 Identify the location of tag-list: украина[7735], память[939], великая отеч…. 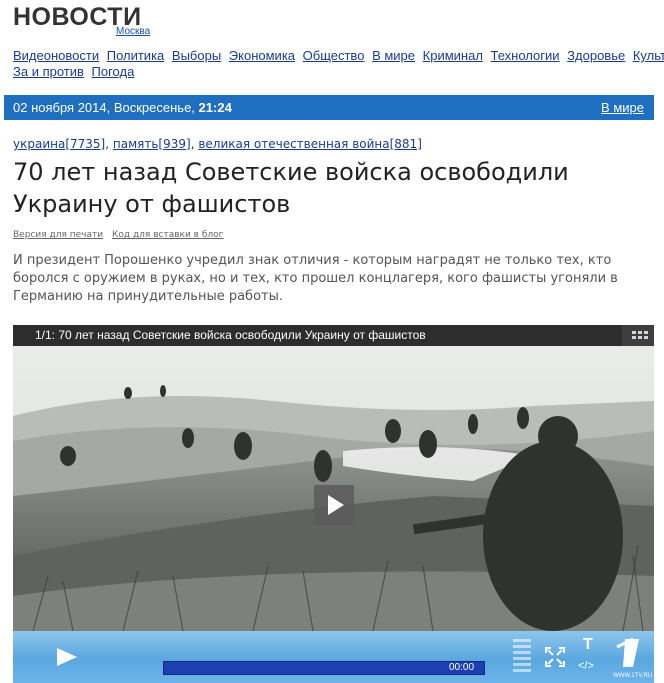
(217, 144).